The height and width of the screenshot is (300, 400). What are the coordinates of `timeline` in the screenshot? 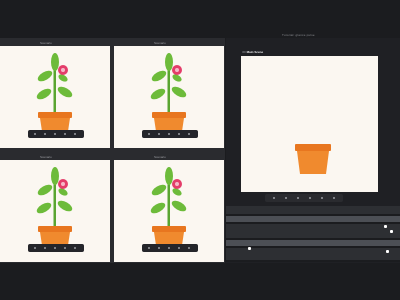 It's located at (313, 234).